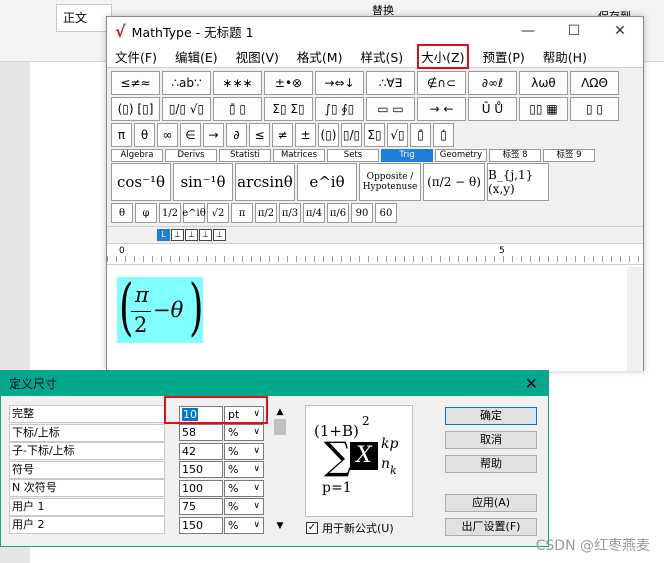 Image resolution: width=664 pixels, height=563 pixels. What do you see at coordinates (218, 213) in the screenshot?
I see `small-sqrt2-button: √2` at bounding box center [218, 213].